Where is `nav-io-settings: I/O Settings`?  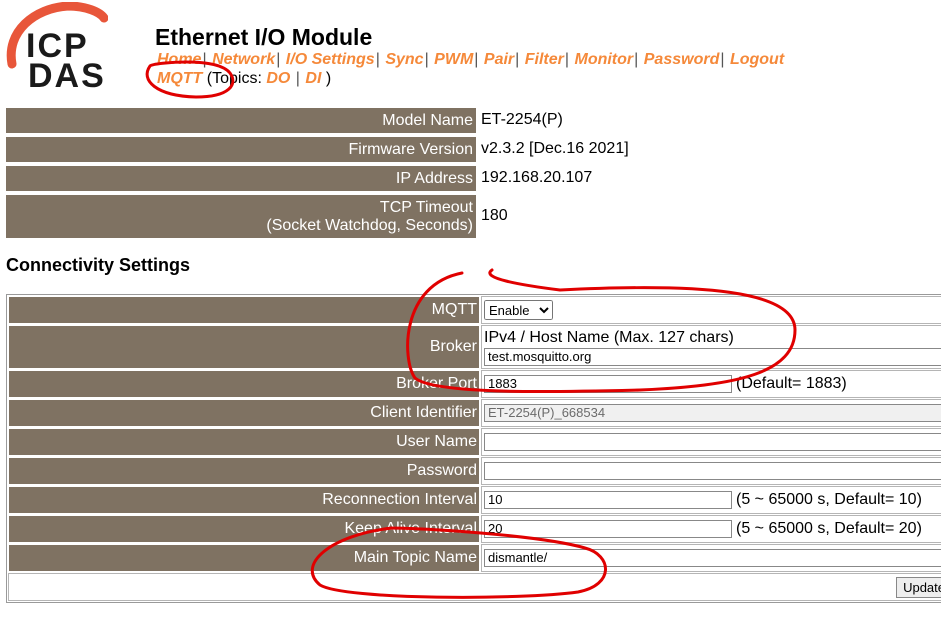
nav-io-settings: I/O Settings is located at coordinates (330, 59).